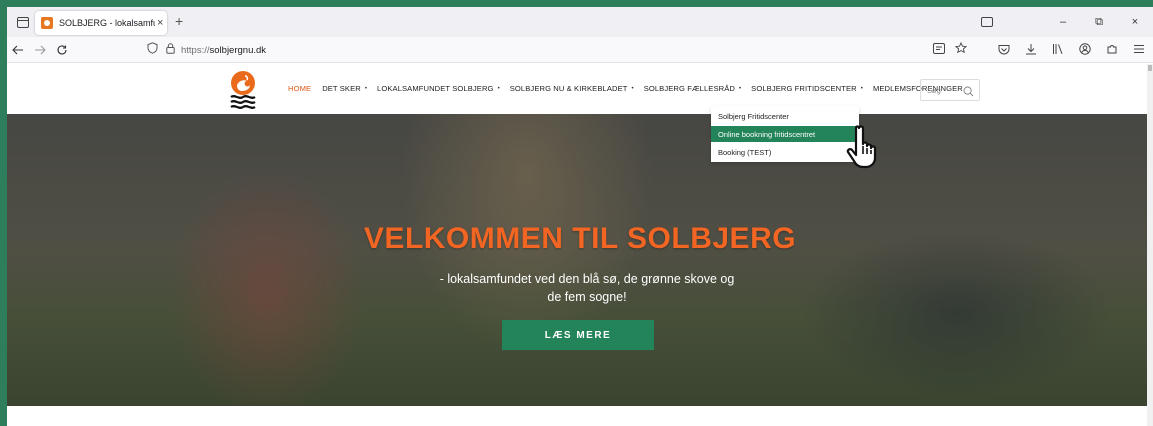 This screenshot has width=1153, height=426. I want to click on url-host: solbjergnu.dk, so click(238, 50).